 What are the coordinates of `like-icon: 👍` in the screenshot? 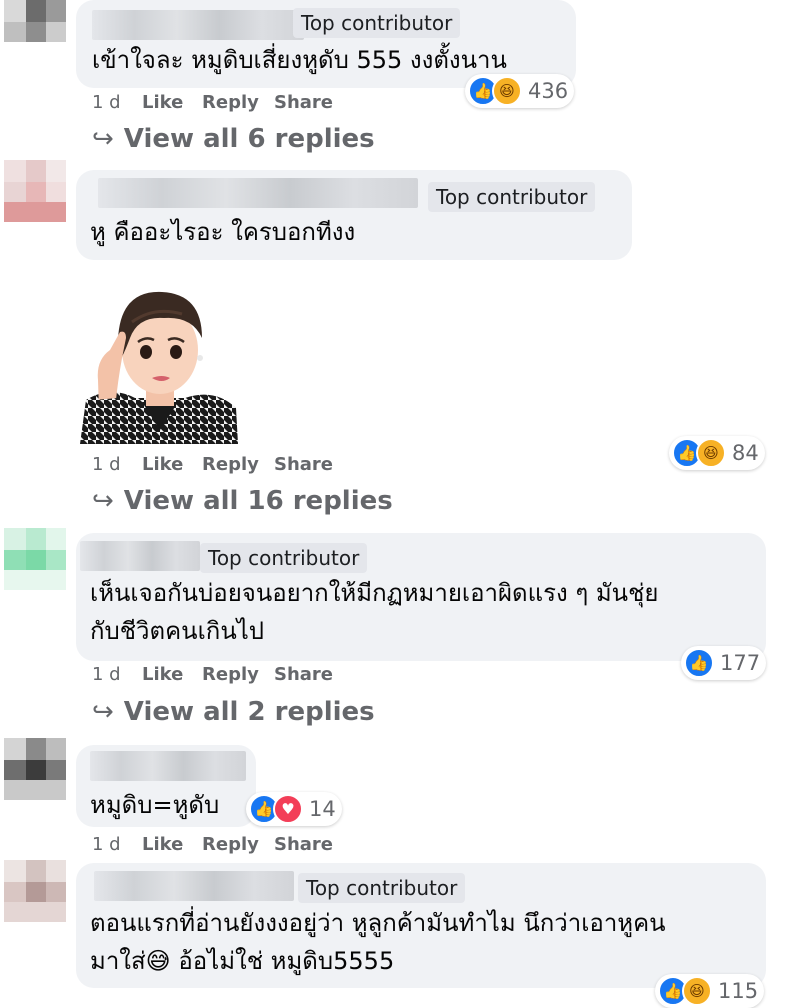 It's located at (699, 663).